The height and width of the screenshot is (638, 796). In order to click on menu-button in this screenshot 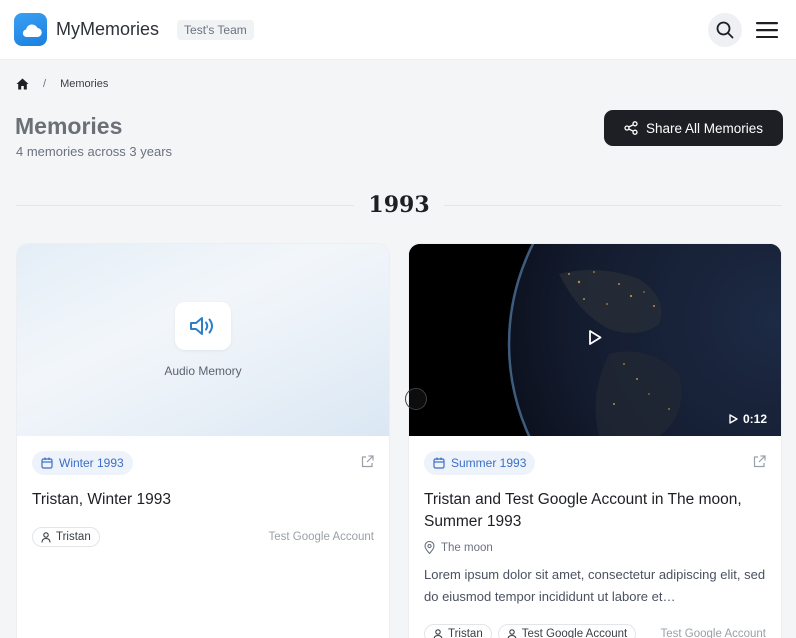, I will do `click(767, 30)`.